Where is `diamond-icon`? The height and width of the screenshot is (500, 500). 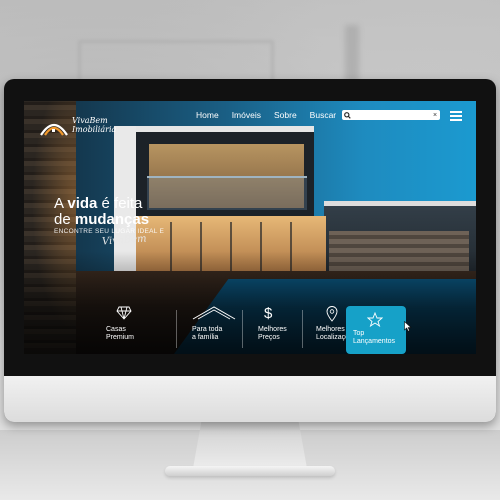
diamond-icon is located at coordinates (120, 314).